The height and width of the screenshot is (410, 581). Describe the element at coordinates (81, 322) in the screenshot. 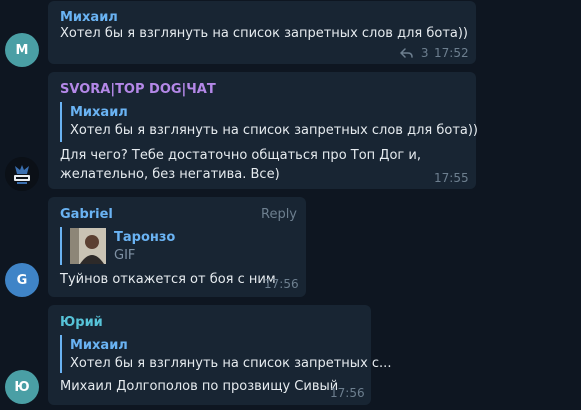

I see `sender-name: Юрий` at that location.